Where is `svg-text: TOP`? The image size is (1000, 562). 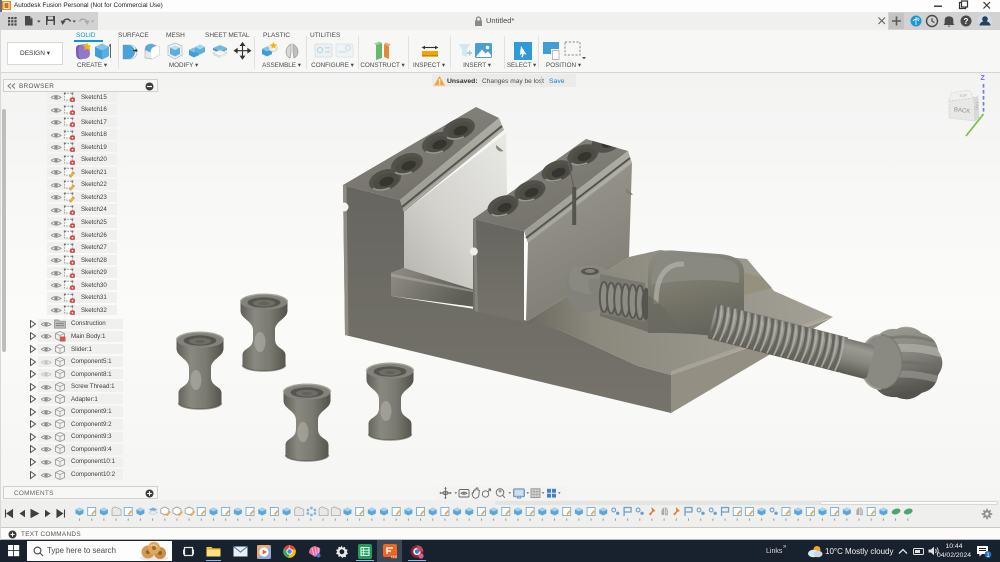 svg-text: TOP is located at coordinates (963, 96).